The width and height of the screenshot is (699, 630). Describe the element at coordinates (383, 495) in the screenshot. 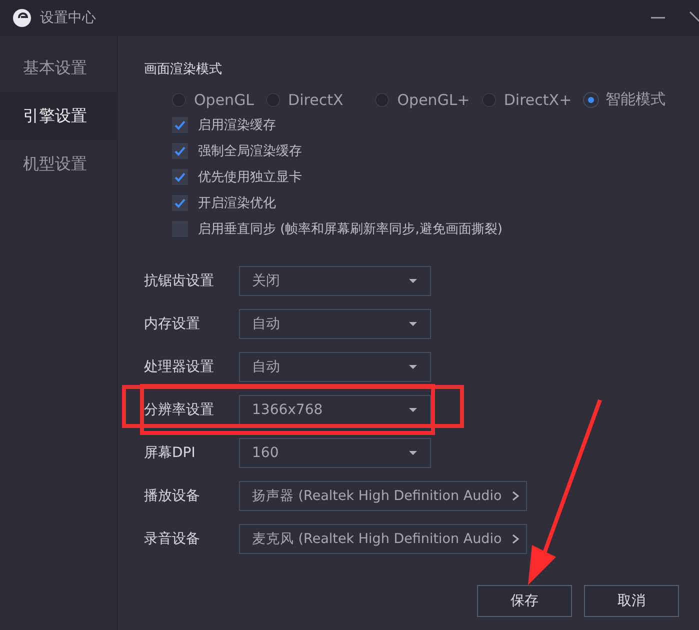

I see `dropdown: 扬声器 (Realtek High Definition Audio` at that location.